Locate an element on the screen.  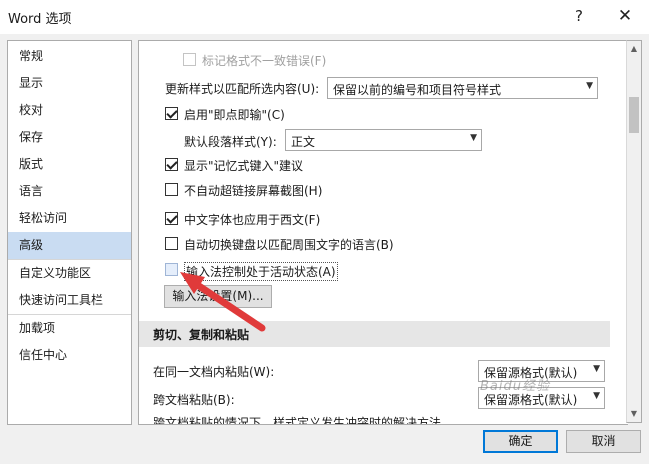
cancel-button: 取消 is located at coordinates (603, 441).